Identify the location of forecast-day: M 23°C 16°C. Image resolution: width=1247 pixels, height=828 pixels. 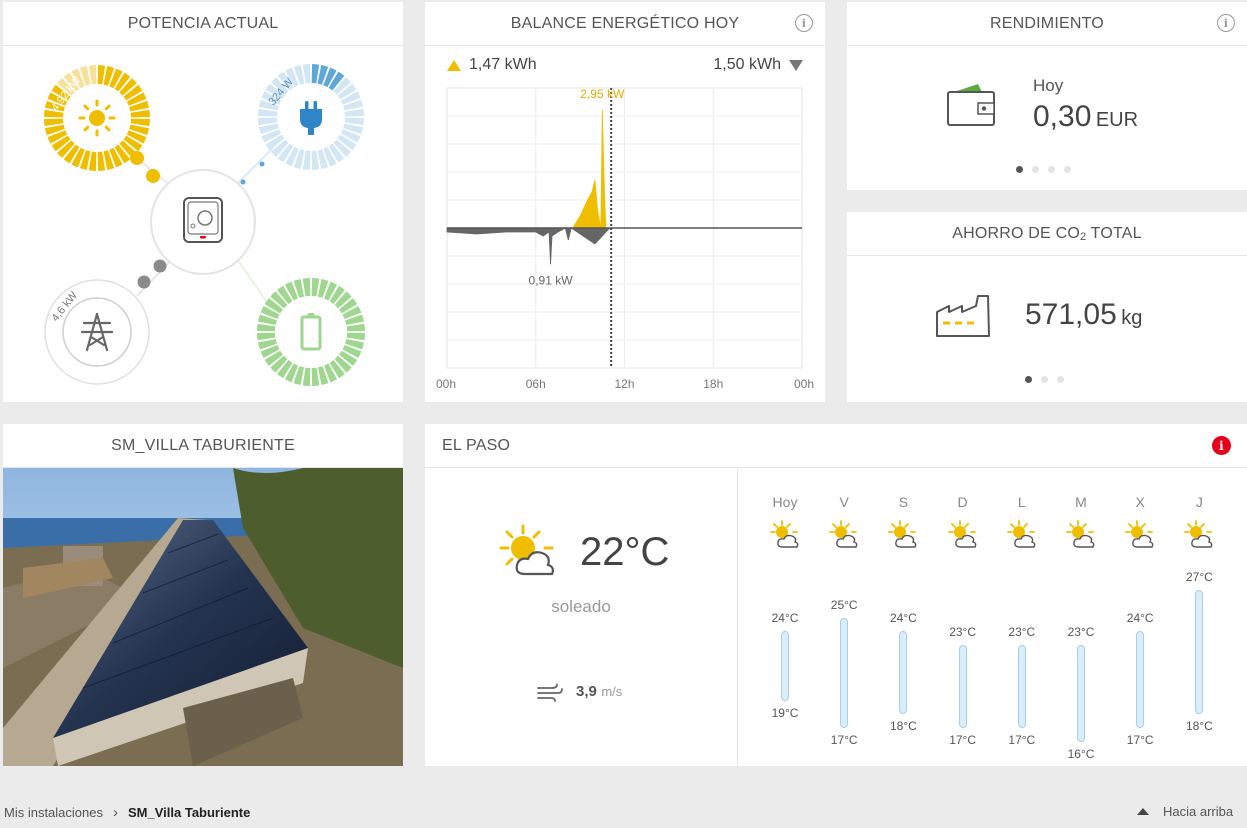
(1081, 617).